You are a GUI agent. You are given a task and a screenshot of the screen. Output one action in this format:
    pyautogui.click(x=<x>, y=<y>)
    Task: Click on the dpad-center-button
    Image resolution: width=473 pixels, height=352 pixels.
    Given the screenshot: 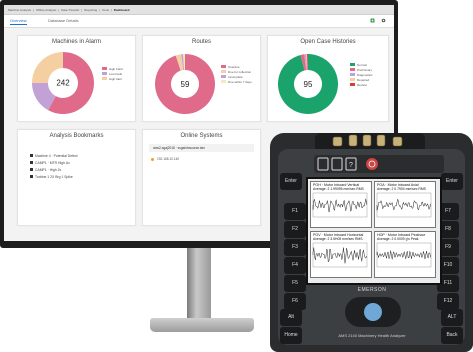 What is the action you would take?
    pyautogui.click(x=373, y=312)
    